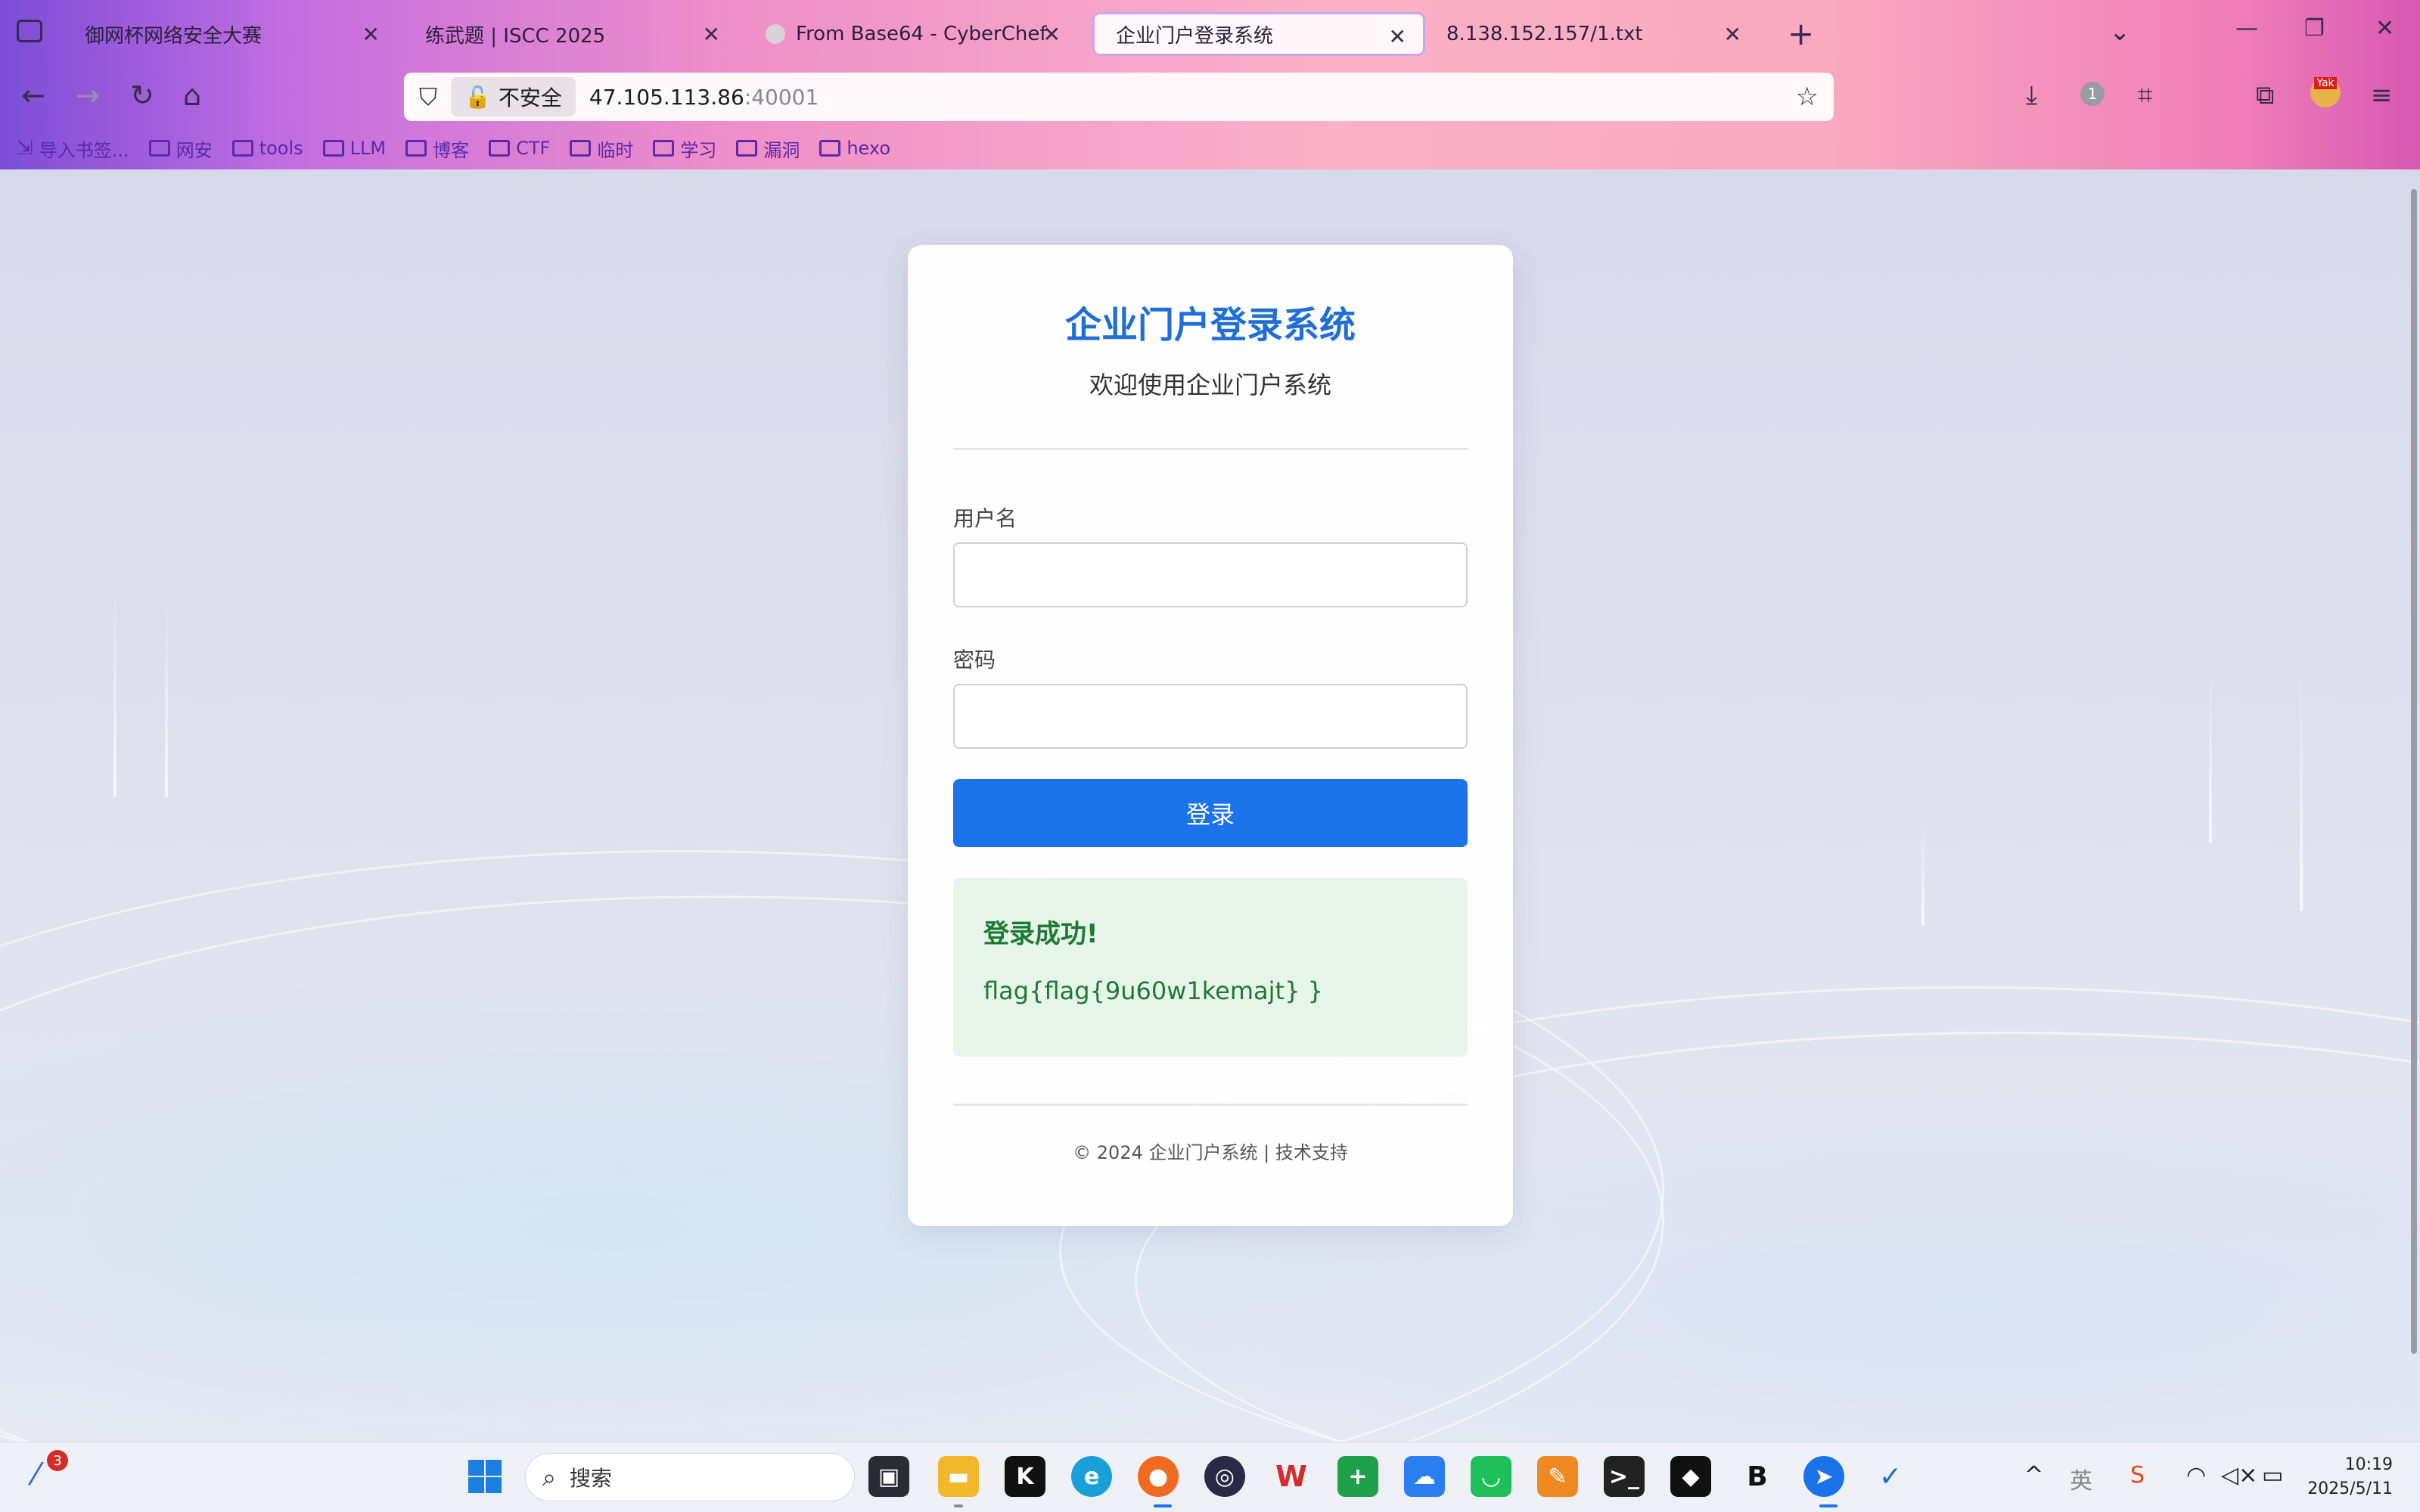  What do you see at coordinates (514, 96) in the screenshot?
I see `security-indicator: 🔓 不安全` at bounding box center [514, 96].